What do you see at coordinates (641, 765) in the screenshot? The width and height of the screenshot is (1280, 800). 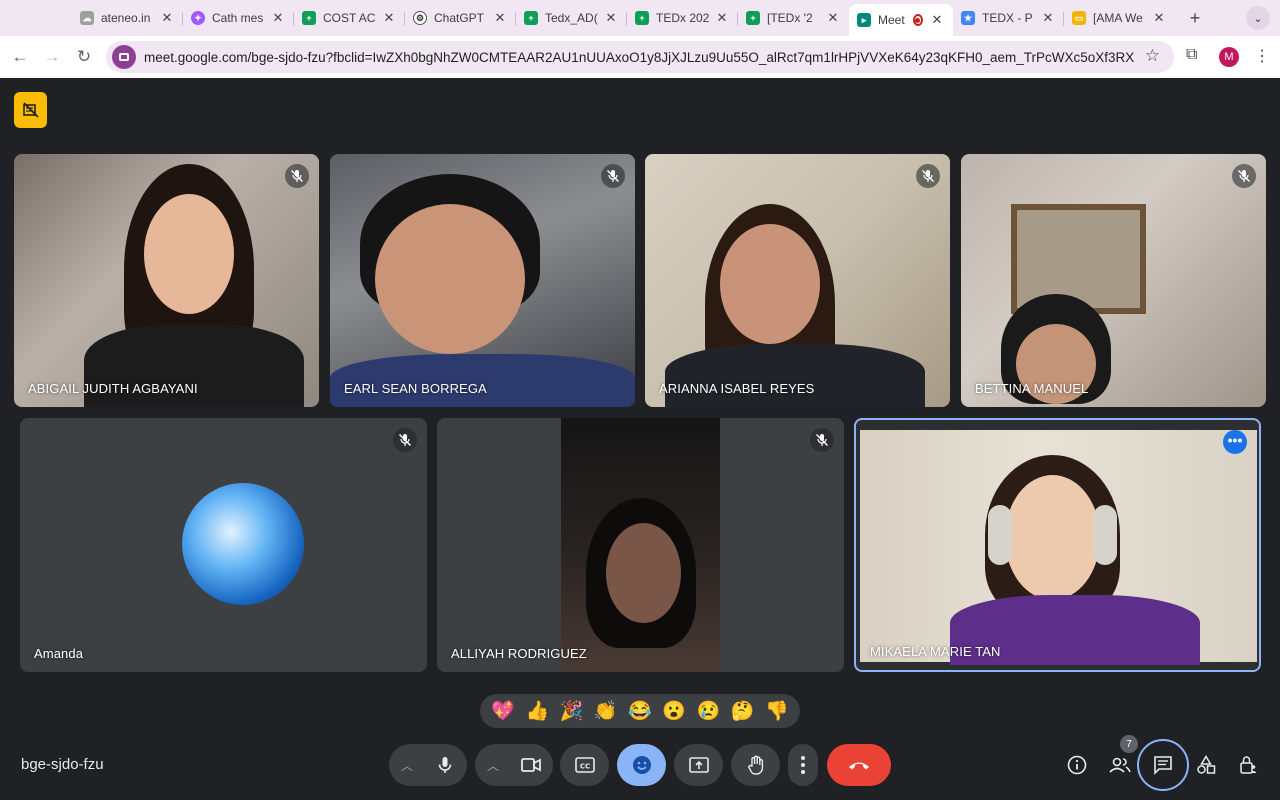 I see `reactions-button` at bounding box center [641, 765].